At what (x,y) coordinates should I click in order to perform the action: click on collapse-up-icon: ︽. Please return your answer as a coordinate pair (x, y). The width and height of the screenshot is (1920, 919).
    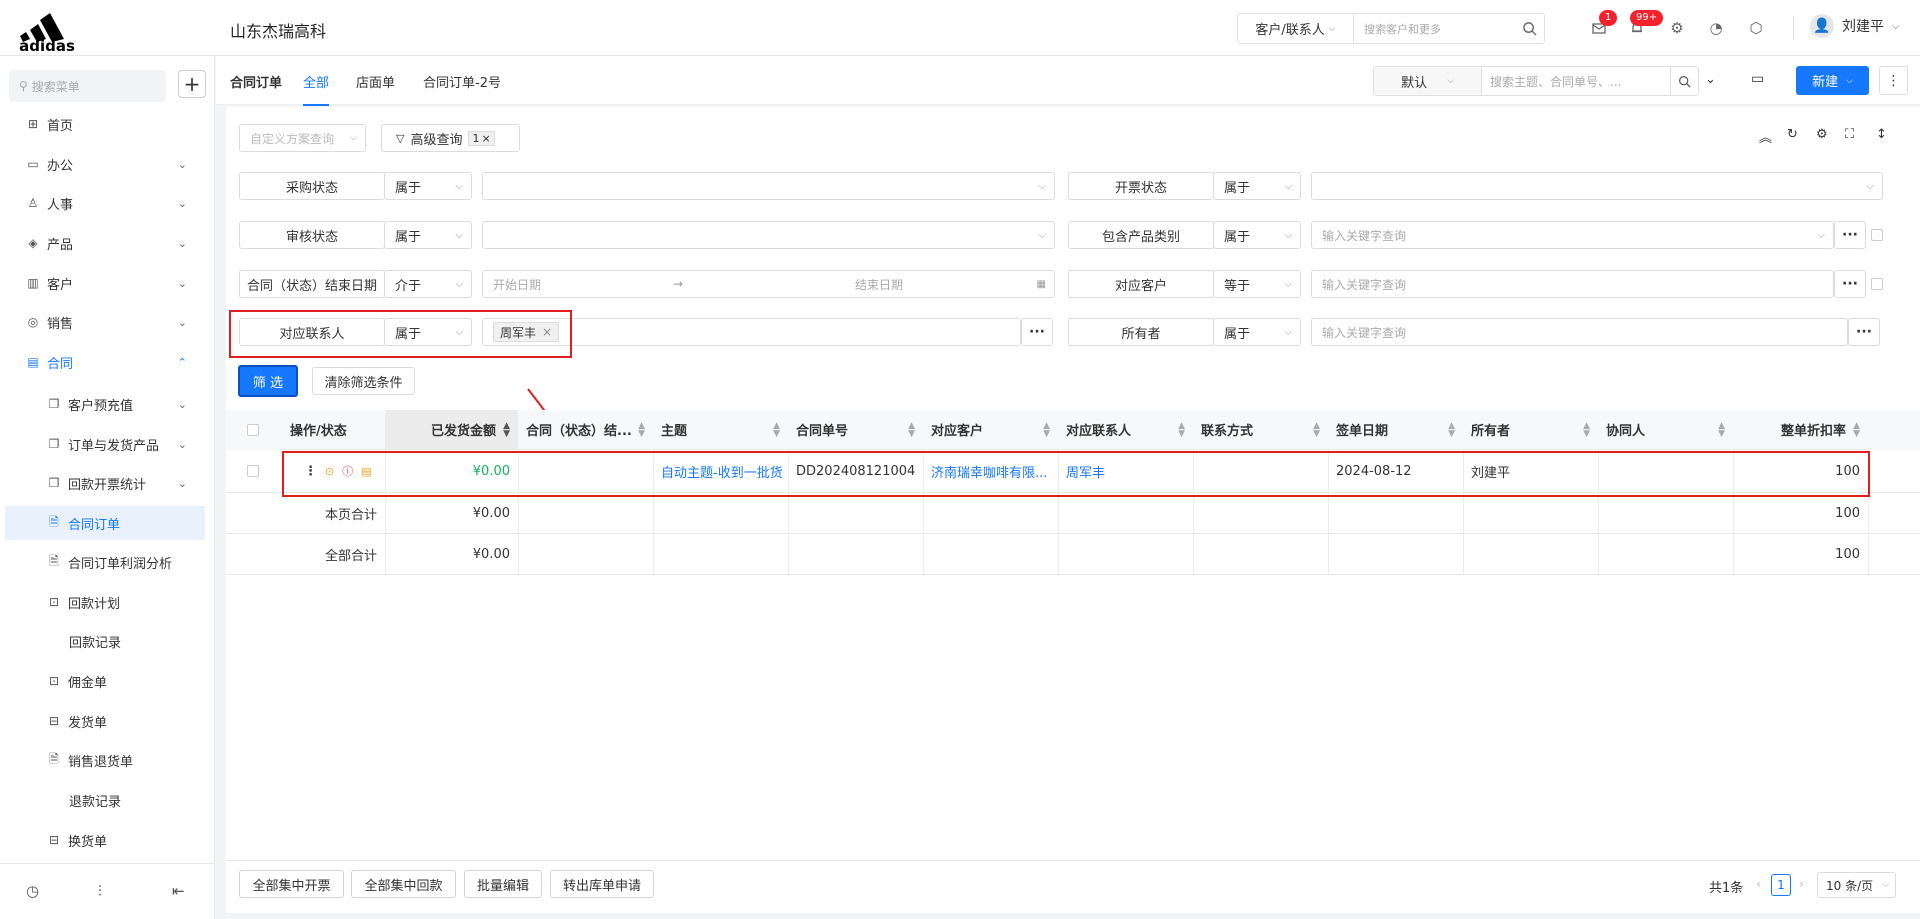
    Looking at the image, I should click on (1765, 136).